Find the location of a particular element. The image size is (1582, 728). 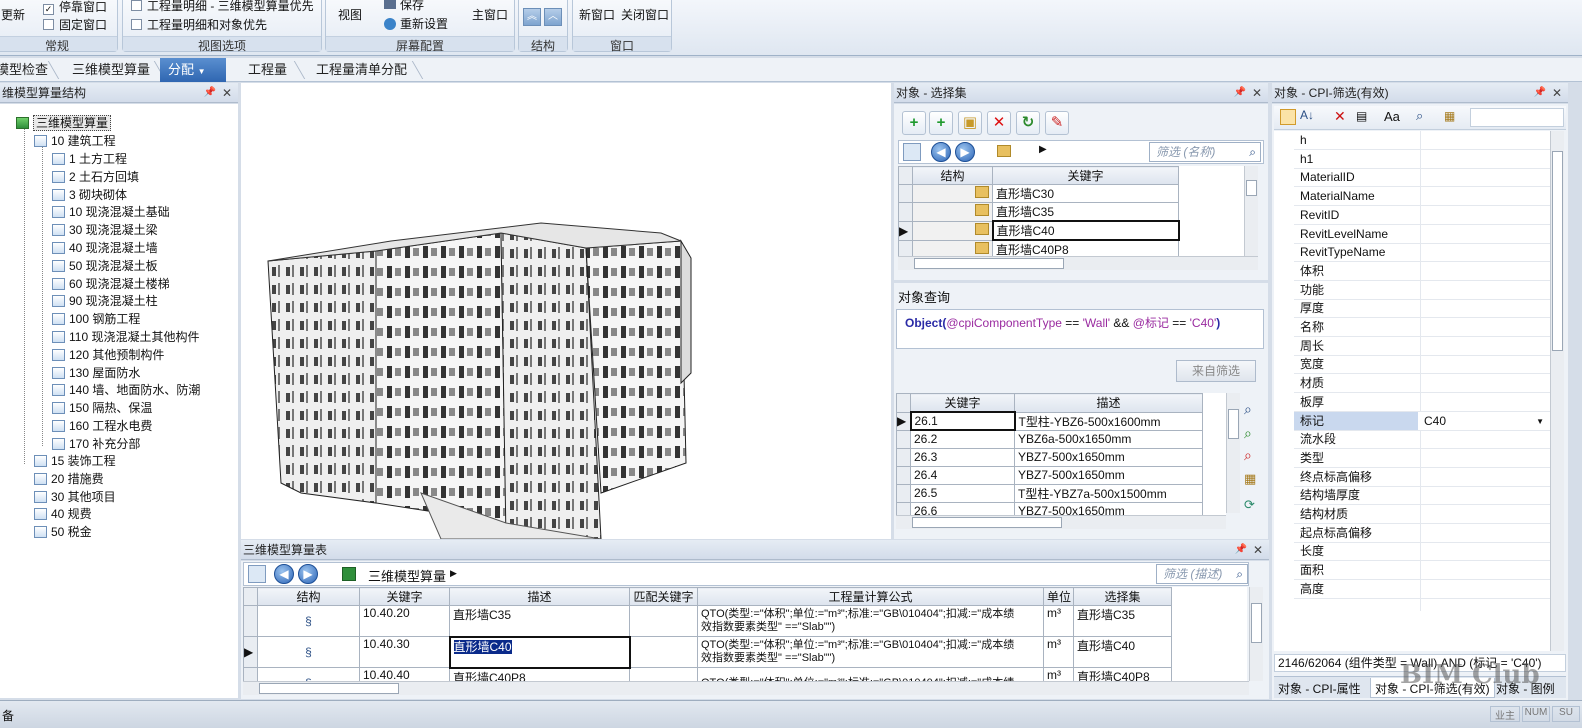

property-row: 功能 is located at coordinates (1422, 290).